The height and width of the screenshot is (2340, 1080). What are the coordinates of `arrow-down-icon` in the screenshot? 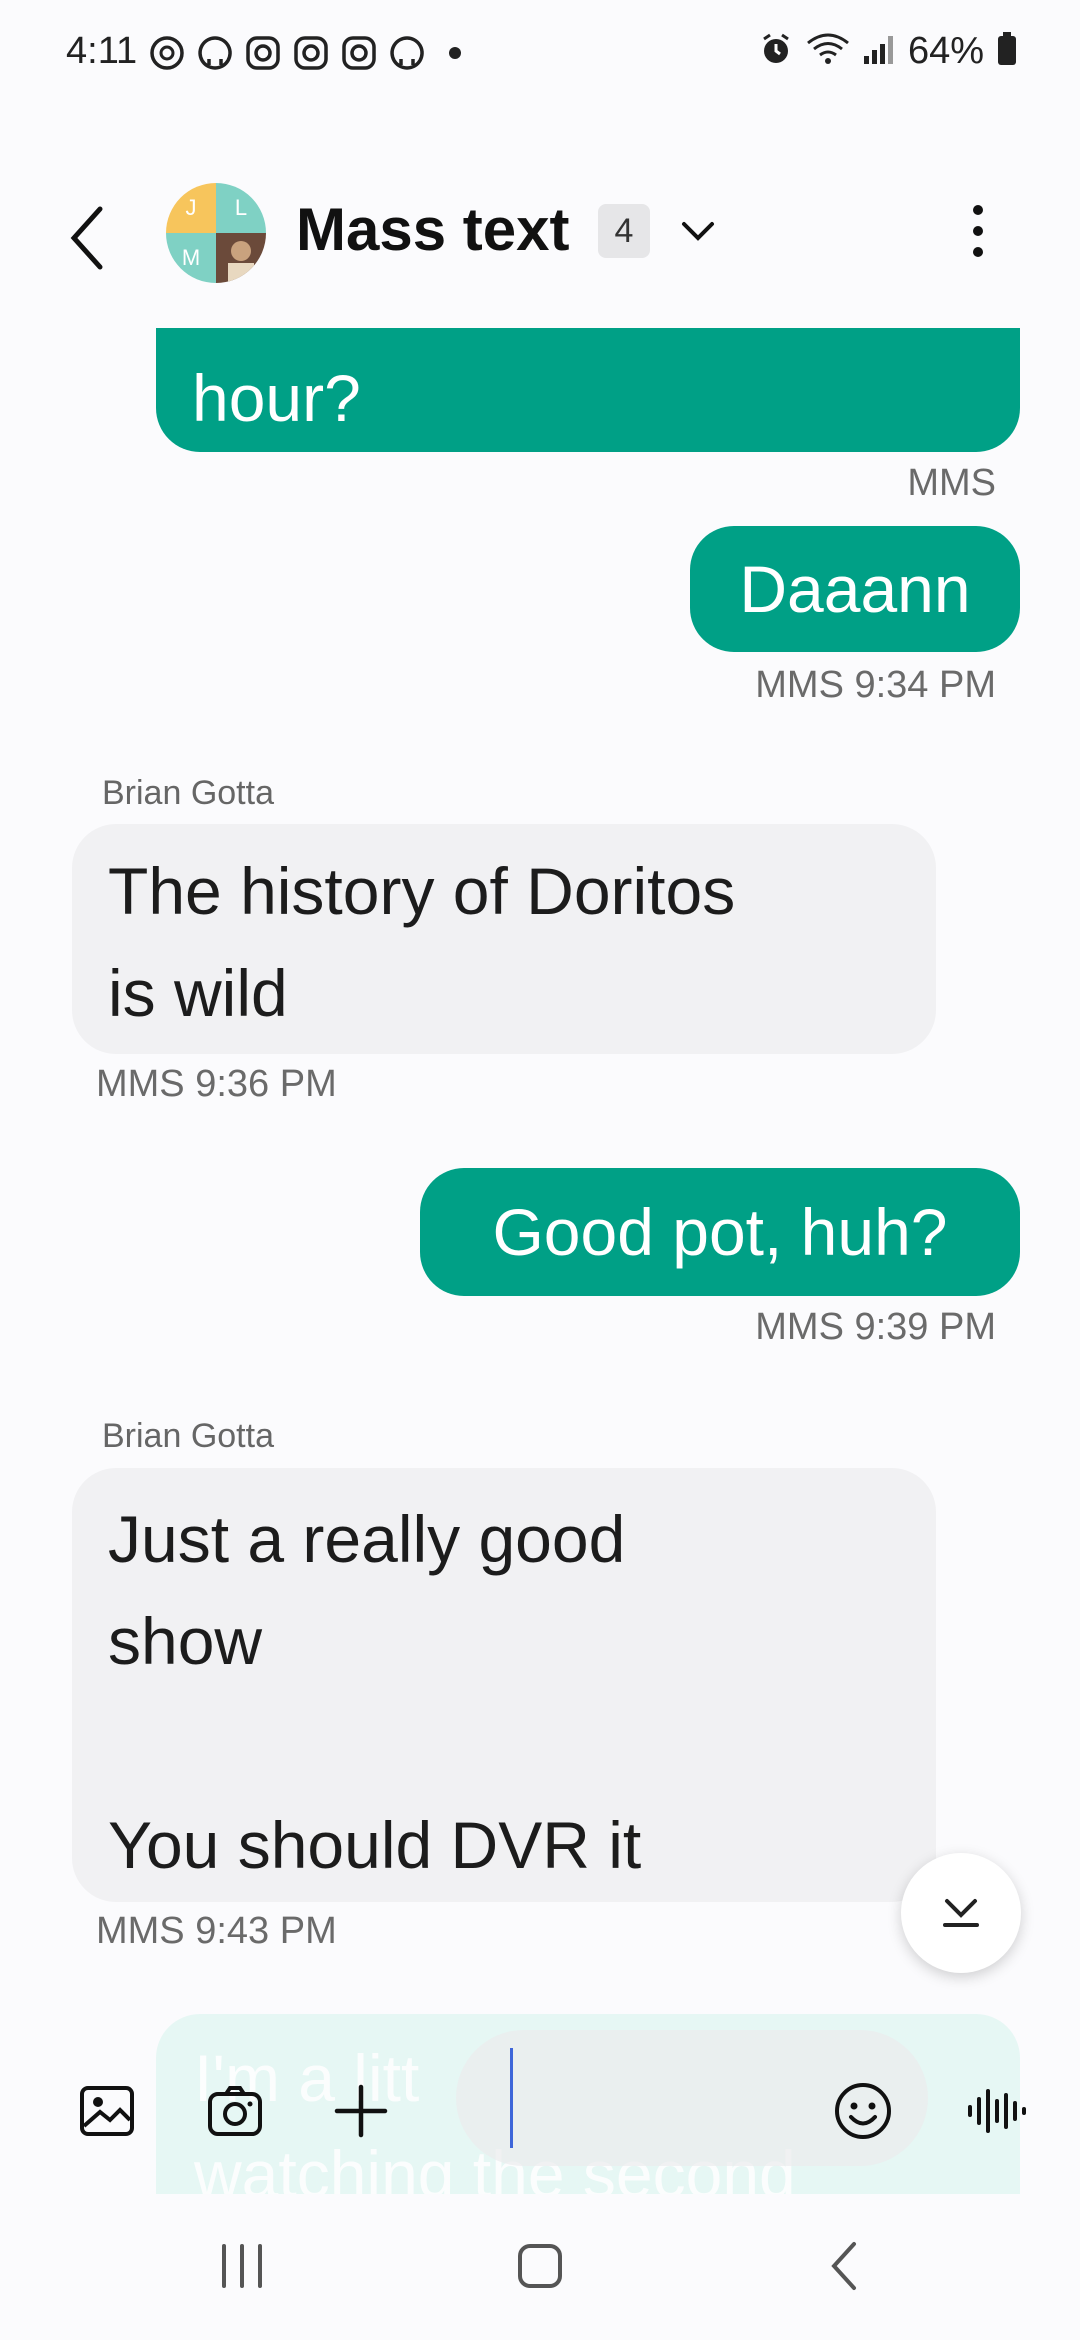 It's located at (961, 1913).